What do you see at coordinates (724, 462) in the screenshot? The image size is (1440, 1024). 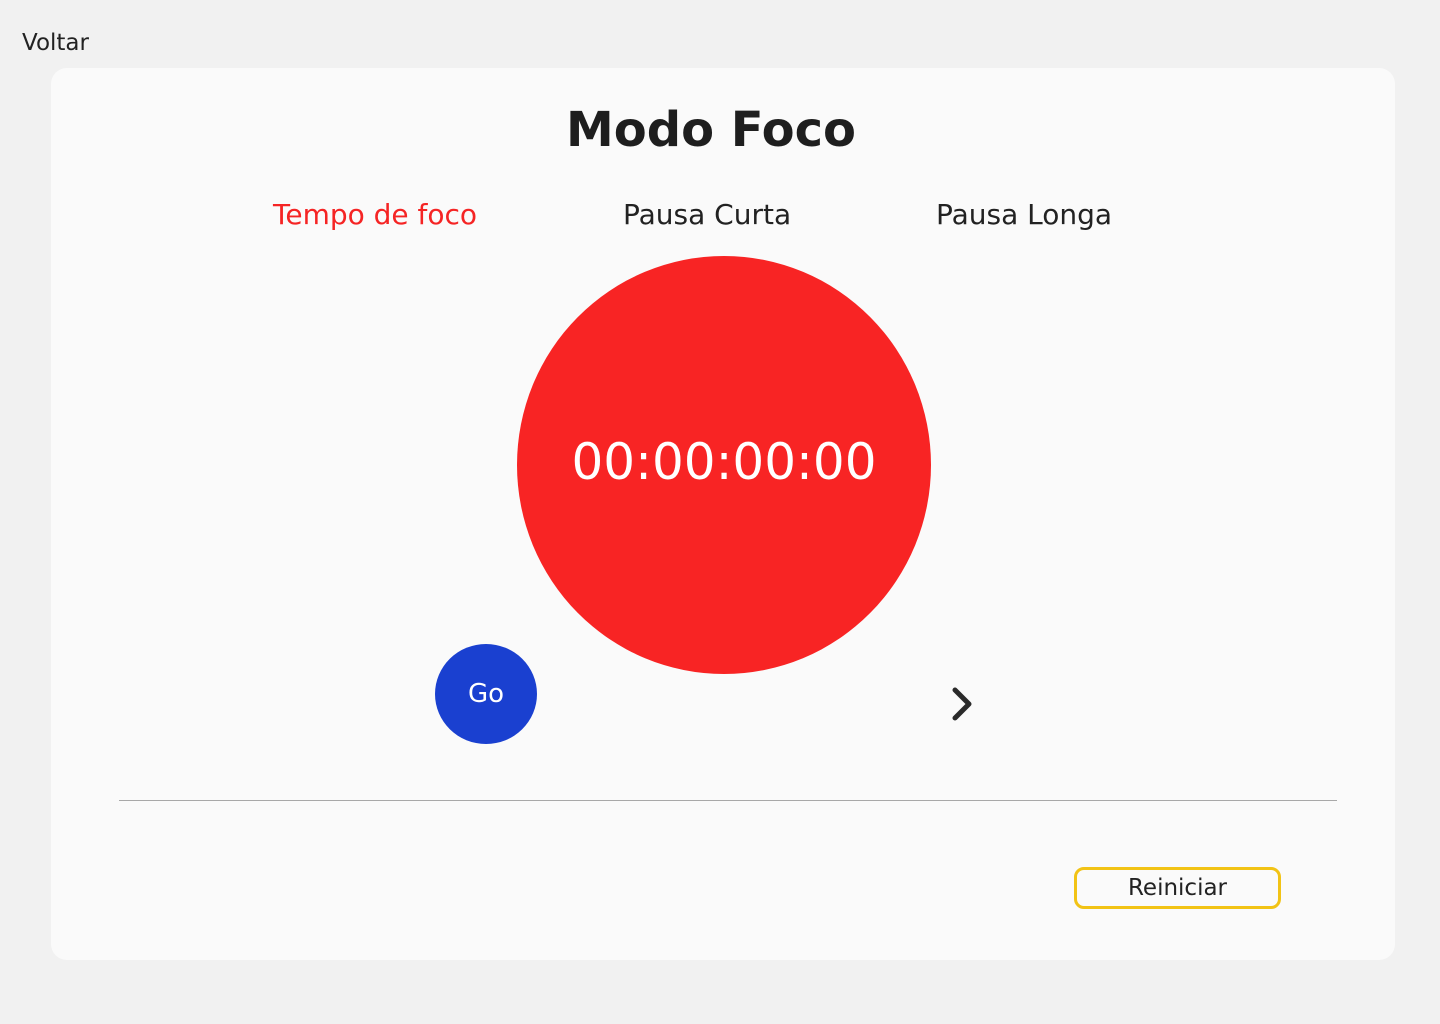 I see `timer-display: 00:00:00:00` at bounding box center [724, 462].